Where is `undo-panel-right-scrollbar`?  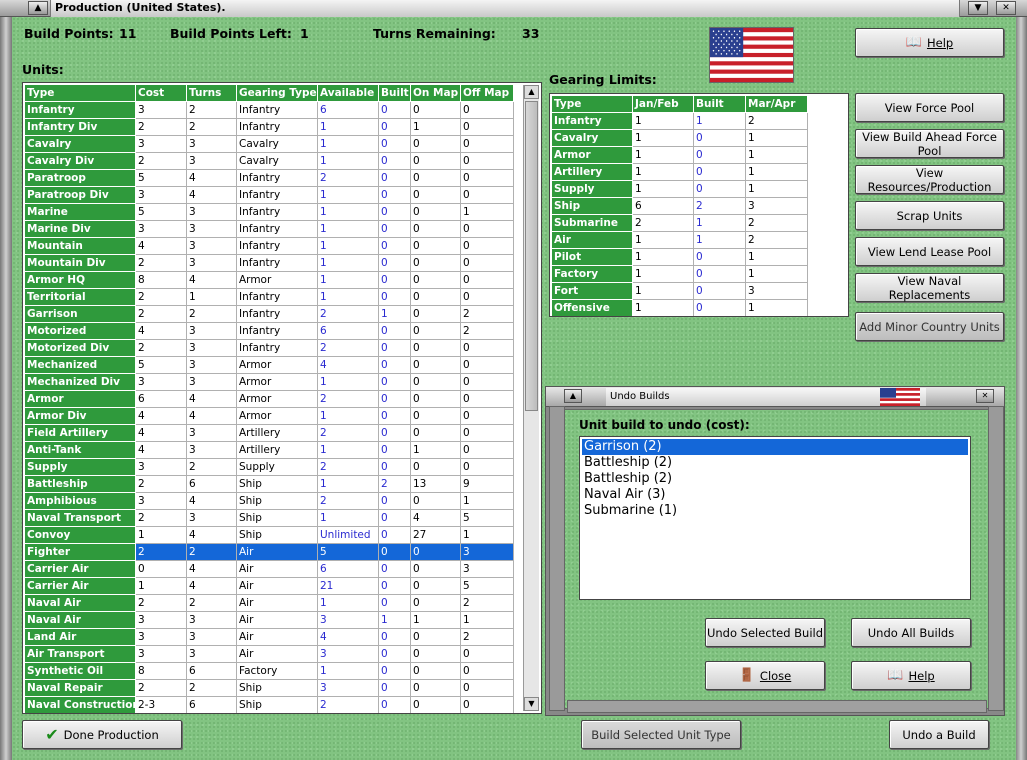 undo-panel-right-scrollbar is located at coordinates (996, 558).